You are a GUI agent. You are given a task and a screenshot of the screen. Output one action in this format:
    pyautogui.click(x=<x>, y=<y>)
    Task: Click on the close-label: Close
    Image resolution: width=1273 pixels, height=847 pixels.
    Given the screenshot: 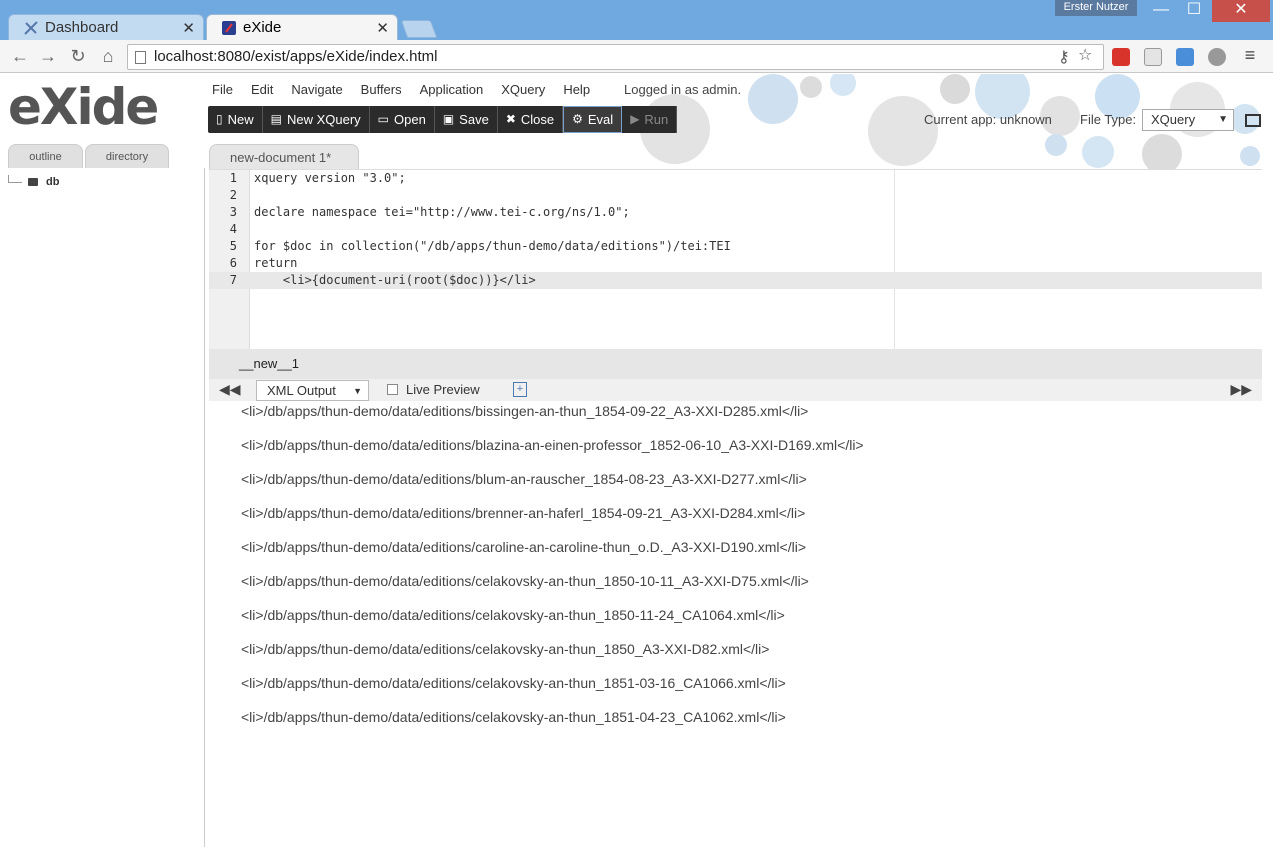 What is the action you would take?
    pyautogui.click(x=537, y=119)
    